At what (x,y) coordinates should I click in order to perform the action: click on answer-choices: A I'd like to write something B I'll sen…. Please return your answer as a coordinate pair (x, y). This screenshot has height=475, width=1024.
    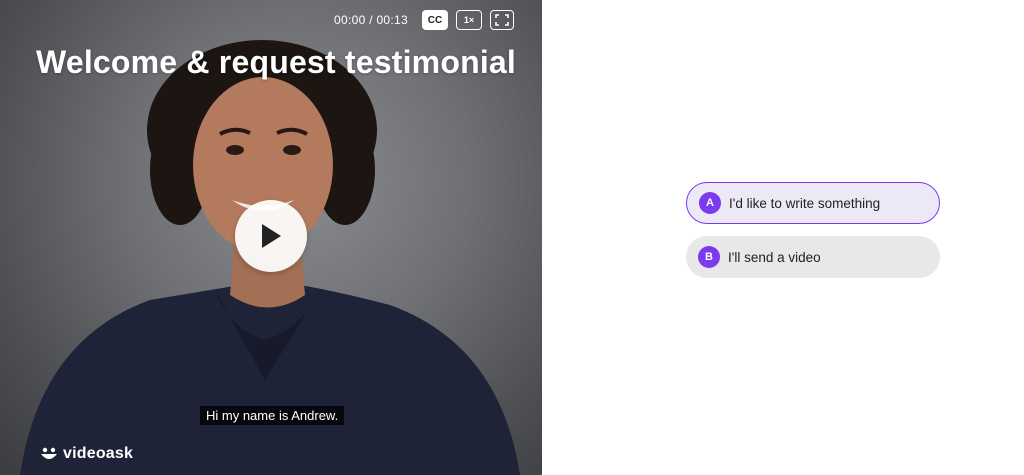
    Looking at the image, I should click on (813, 236).